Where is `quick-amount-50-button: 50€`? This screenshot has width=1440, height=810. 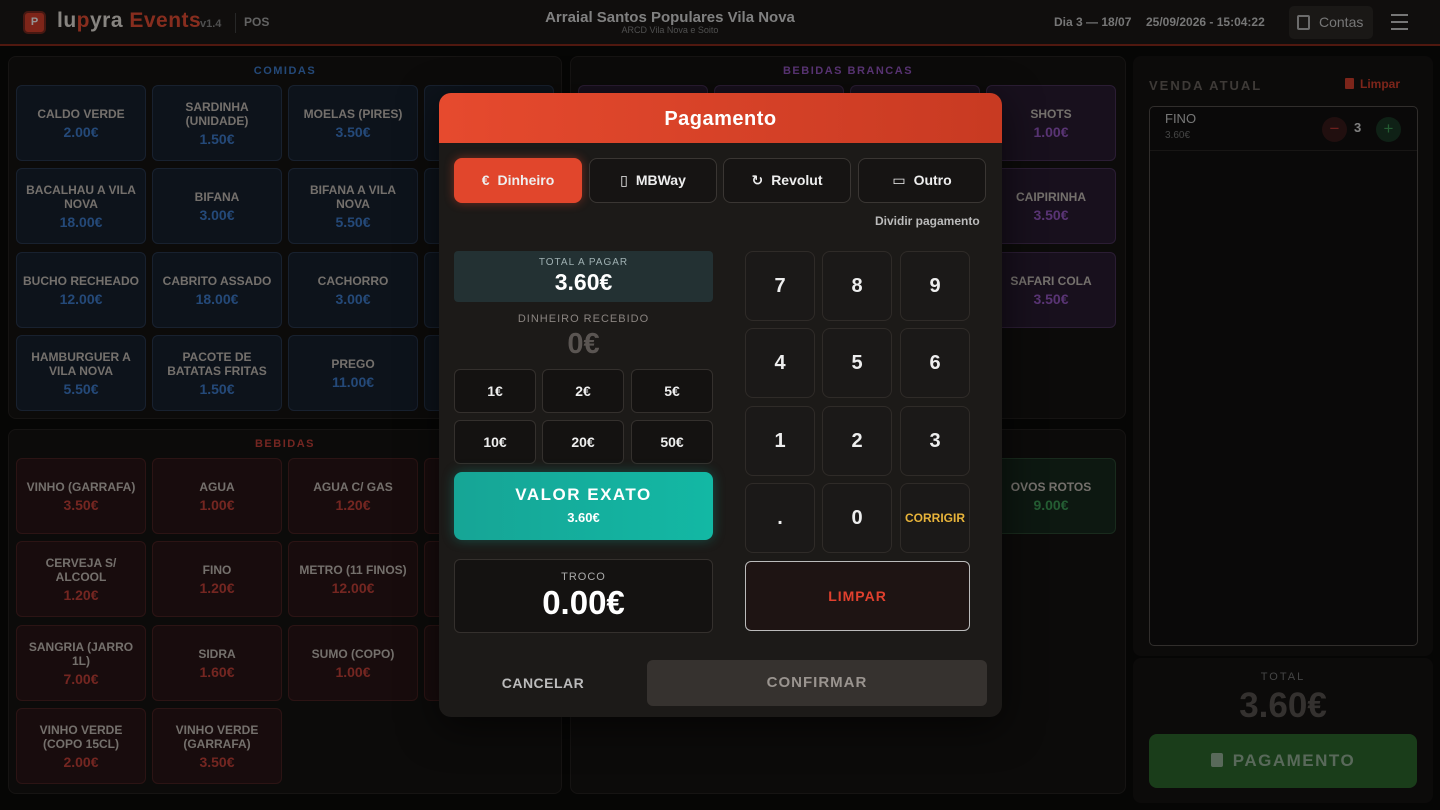
quick-amount-50-button: 50€ is located at coordinates (672, 442).